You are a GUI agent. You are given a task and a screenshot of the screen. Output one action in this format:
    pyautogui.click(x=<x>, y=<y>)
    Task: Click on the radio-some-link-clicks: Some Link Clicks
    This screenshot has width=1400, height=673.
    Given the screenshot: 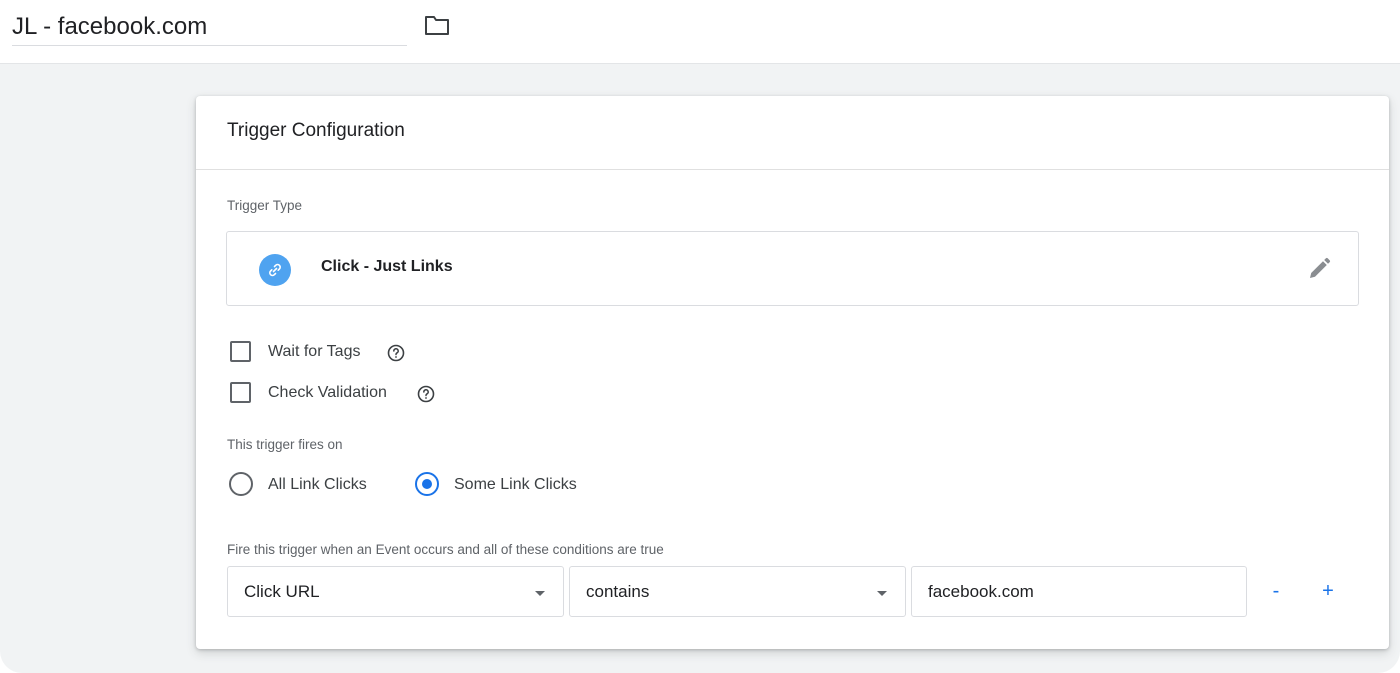 What is the action you would take?
    pyautogui.click(x=510, y=484)
    